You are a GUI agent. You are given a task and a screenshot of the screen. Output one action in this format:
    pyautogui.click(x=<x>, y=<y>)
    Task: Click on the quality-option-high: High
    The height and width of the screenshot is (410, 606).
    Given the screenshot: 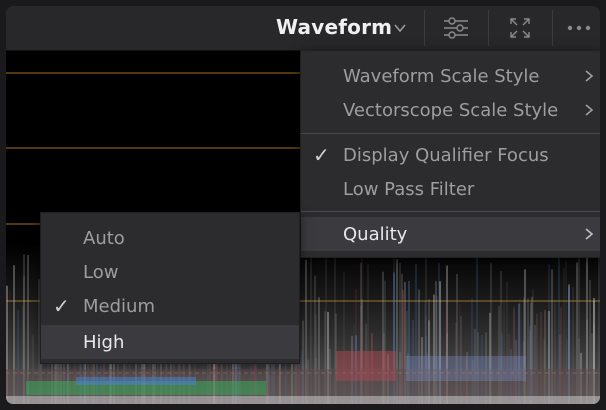 What is the action you would take?
    pyautogui.click(x=170, y=342)
    